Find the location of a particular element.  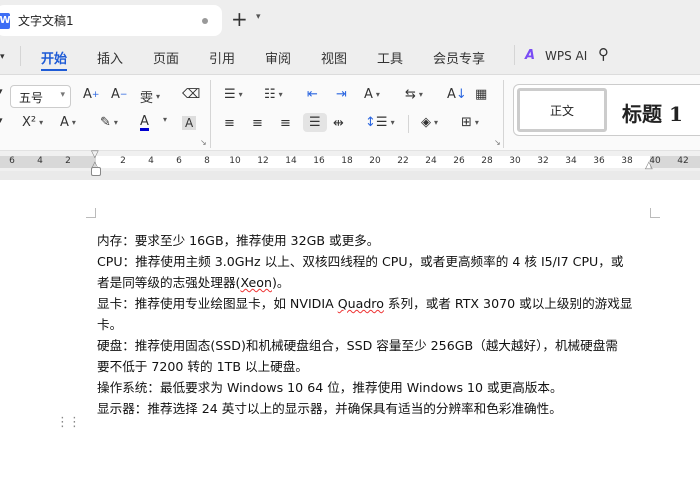

text-direction-icon: ⇆ ▾ is located at coordinates (414, 94).